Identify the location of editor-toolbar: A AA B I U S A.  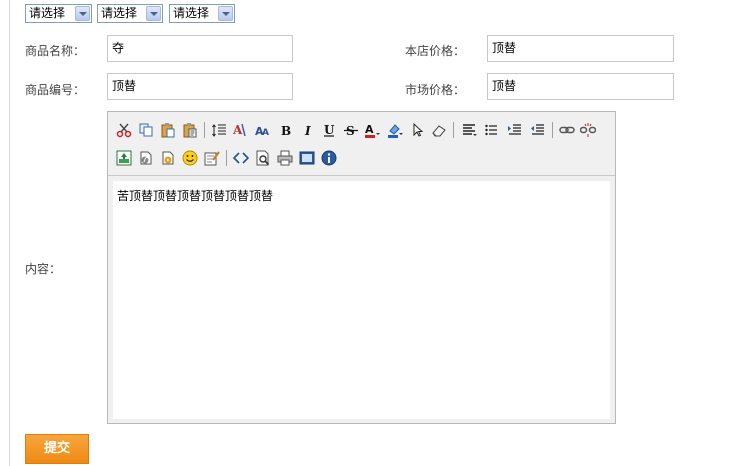
(361, 144).